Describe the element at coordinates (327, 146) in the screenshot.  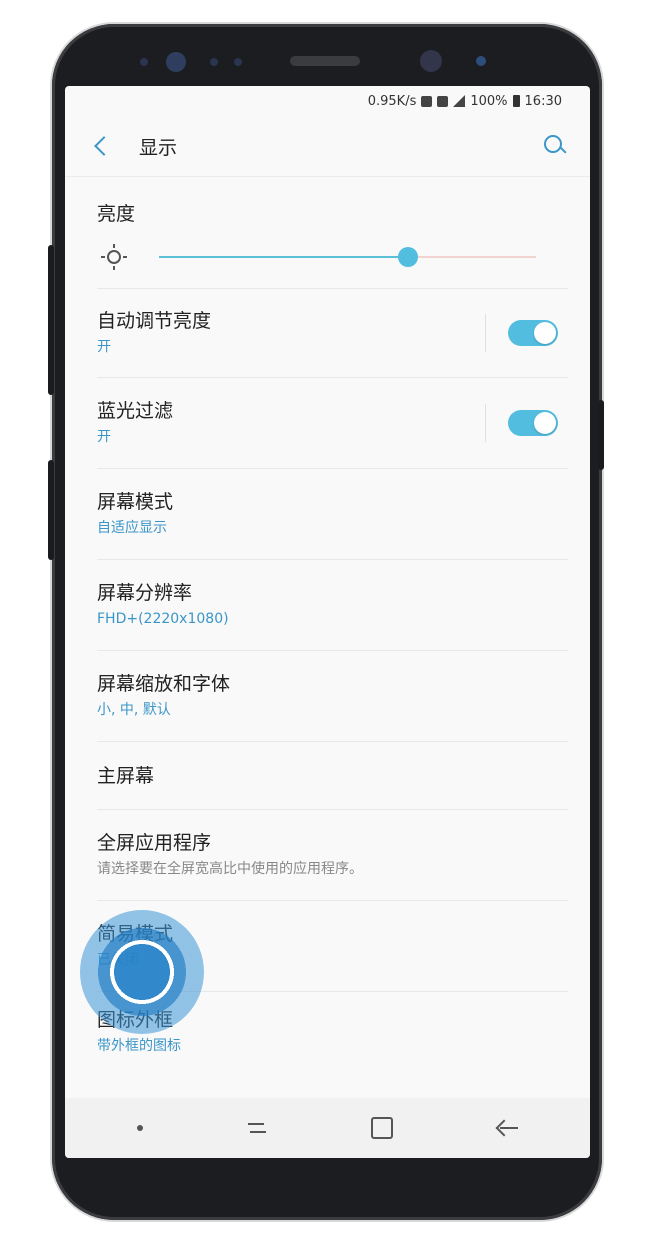
I see `app-header: 显示` at that location.